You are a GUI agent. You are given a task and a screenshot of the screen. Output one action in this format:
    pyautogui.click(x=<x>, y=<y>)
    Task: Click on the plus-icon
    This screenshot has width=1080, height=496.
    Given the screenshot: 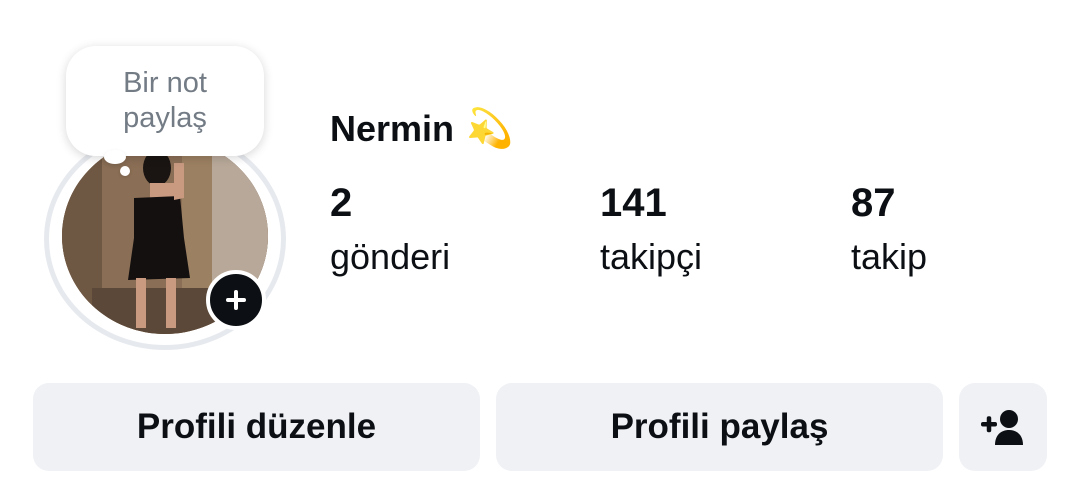 What is the action you would take?
    pyautogui.click(x=236, y=300)
    